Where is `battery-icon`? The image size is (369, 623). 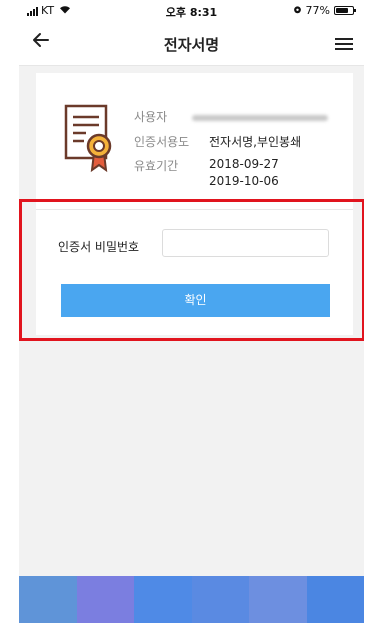 battery-icon is located at coordinates (345, 10).